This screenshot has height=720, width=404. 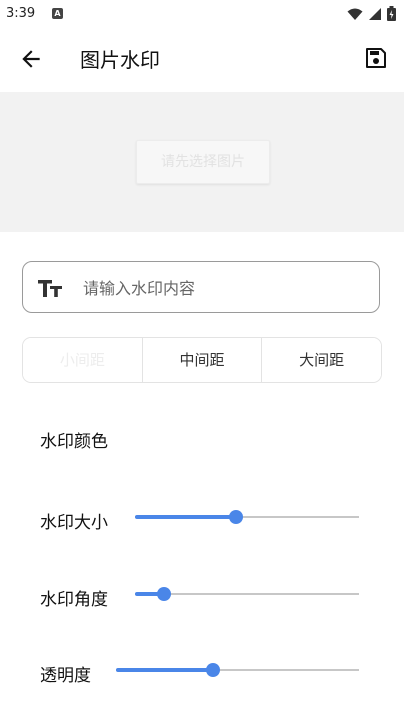 What do you see at coordinates (355, 14) in the screenshot?
I see `wifi-icon` at bounding box center [355, 14].